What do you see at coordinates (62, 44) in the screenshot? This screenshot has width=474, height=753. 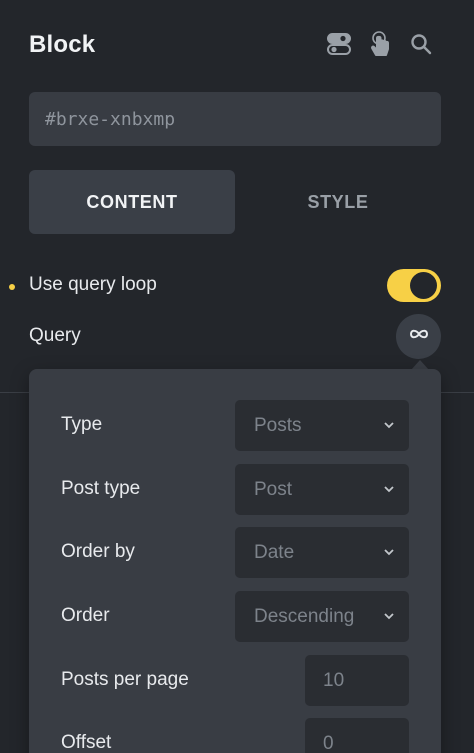 I see `panel-title: Block` at bounding box center [62, 44].